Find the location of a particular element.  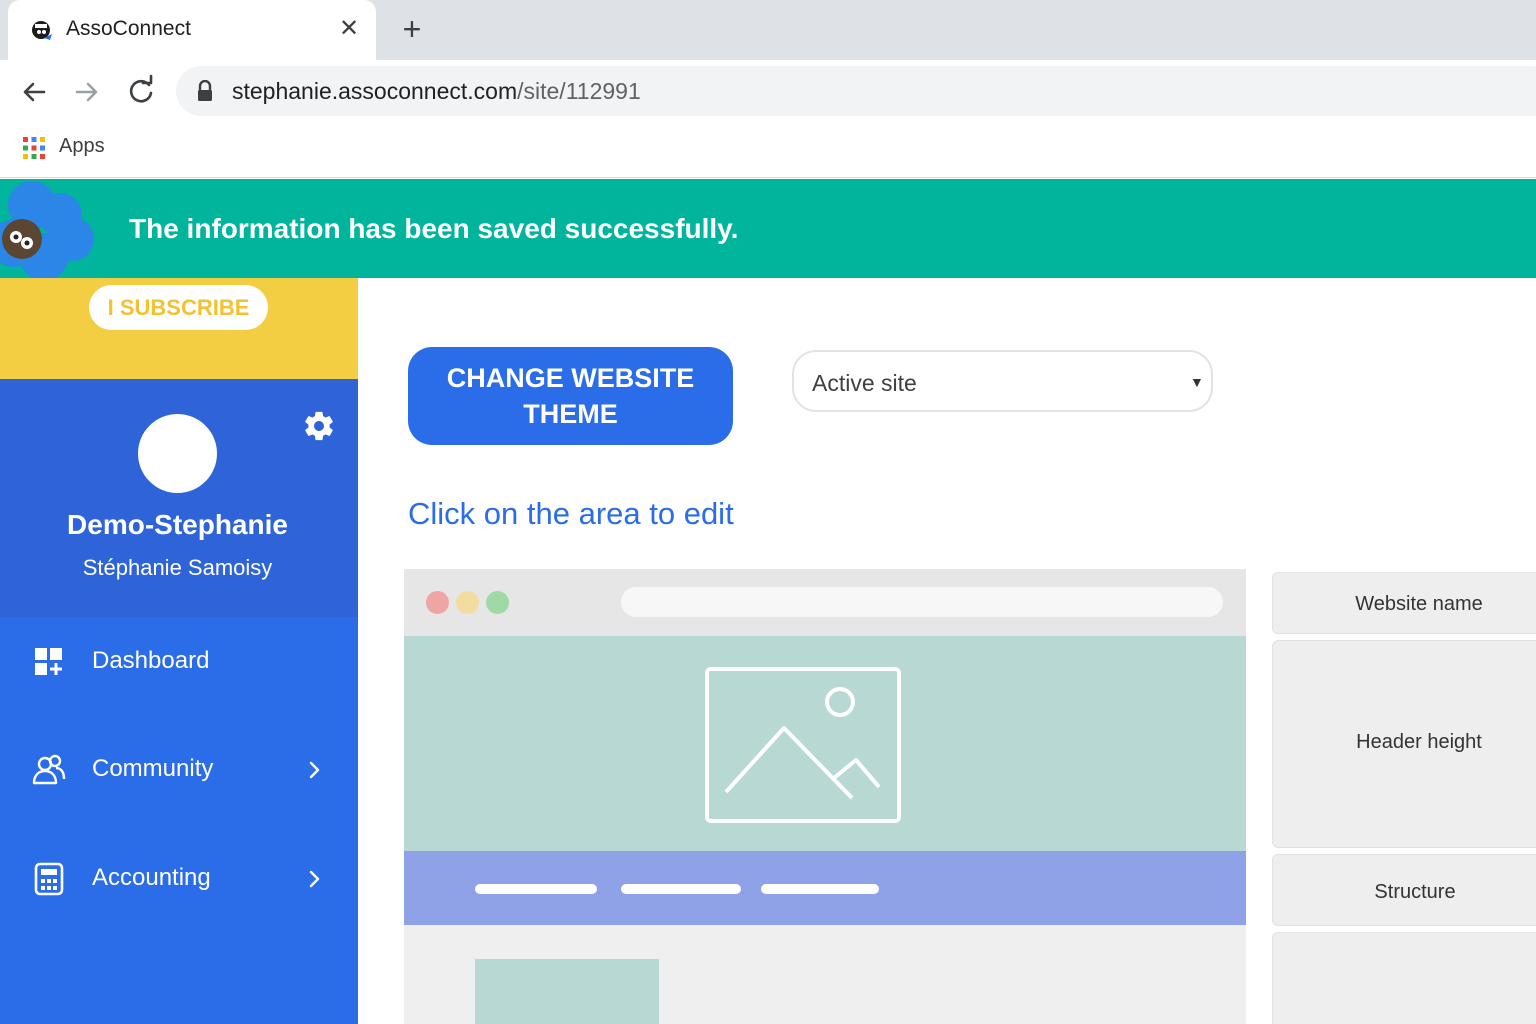

forward-arrow-icon is located at coordinates (87, 92).